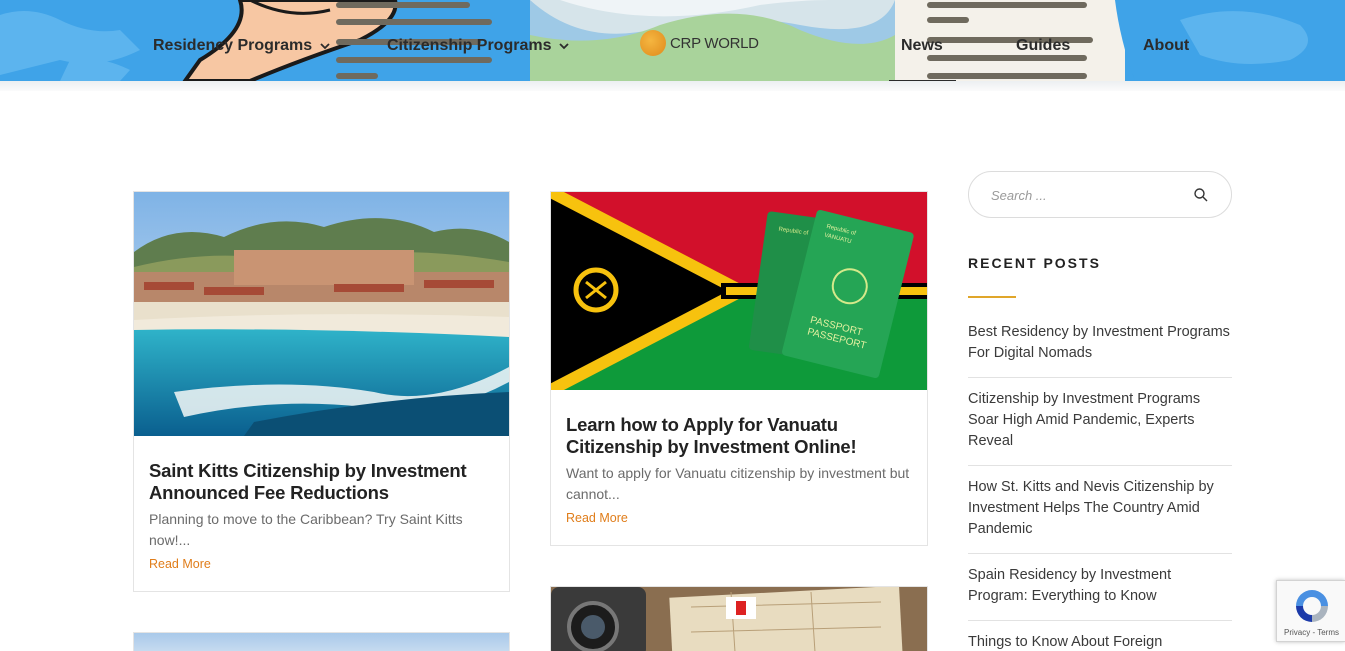 The width and height of the screenshot is (1345, 651). I want to click on nav-guides: Guides, so click(1043, 46).